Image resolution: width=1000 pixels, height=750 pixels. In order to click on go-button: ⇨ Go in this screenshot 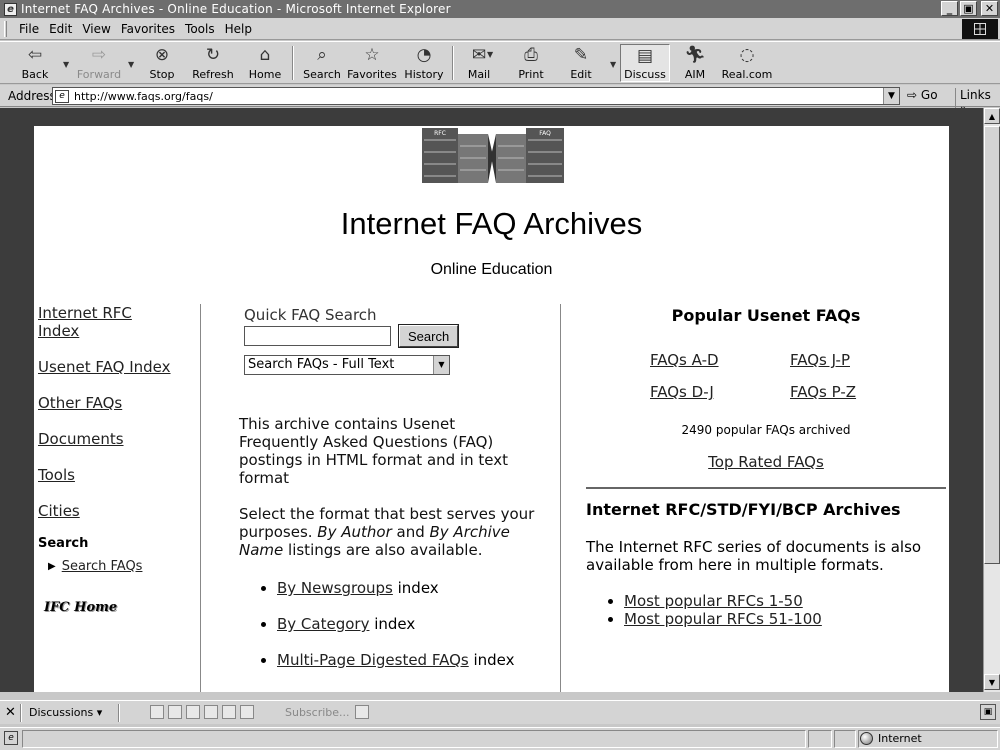, I will do `click(922, 95)`.